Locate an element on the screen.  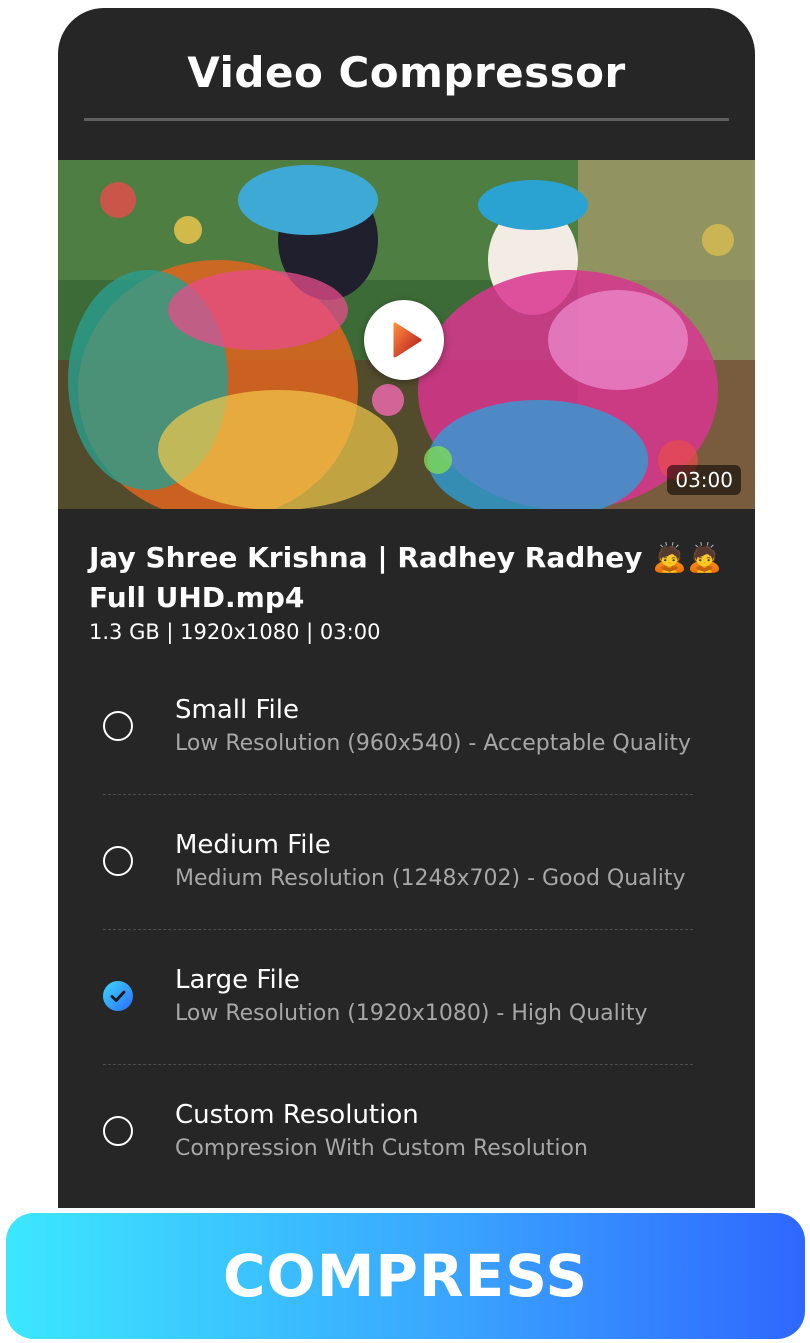
option-title: Medium File is located at coordinates (253, 845).